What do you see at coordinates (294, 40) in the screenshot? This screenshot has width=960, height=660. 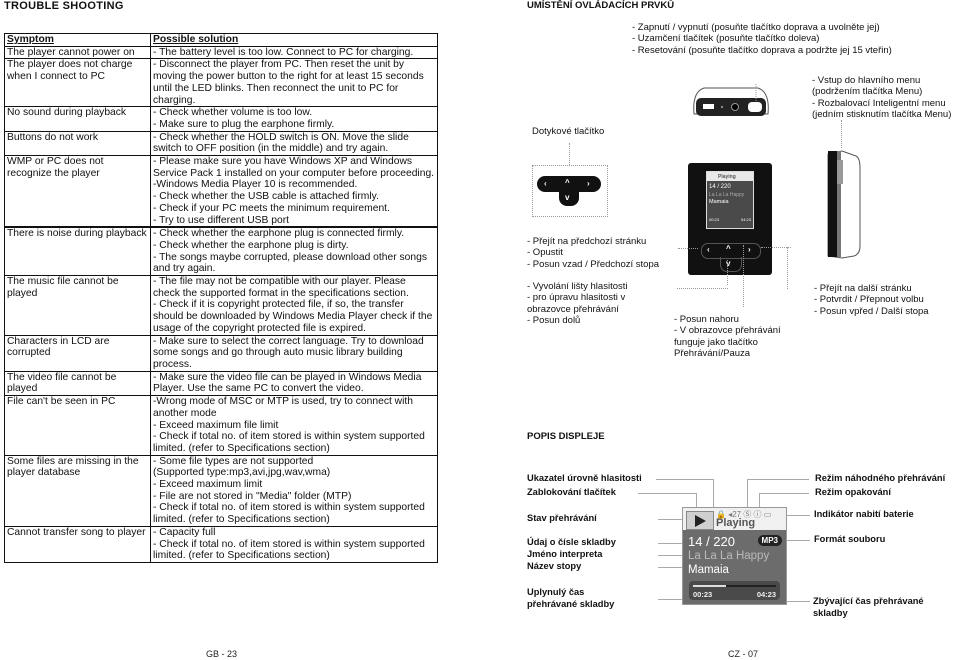 I see `solution-header: Possible solution` at bounding box center [294, 40].